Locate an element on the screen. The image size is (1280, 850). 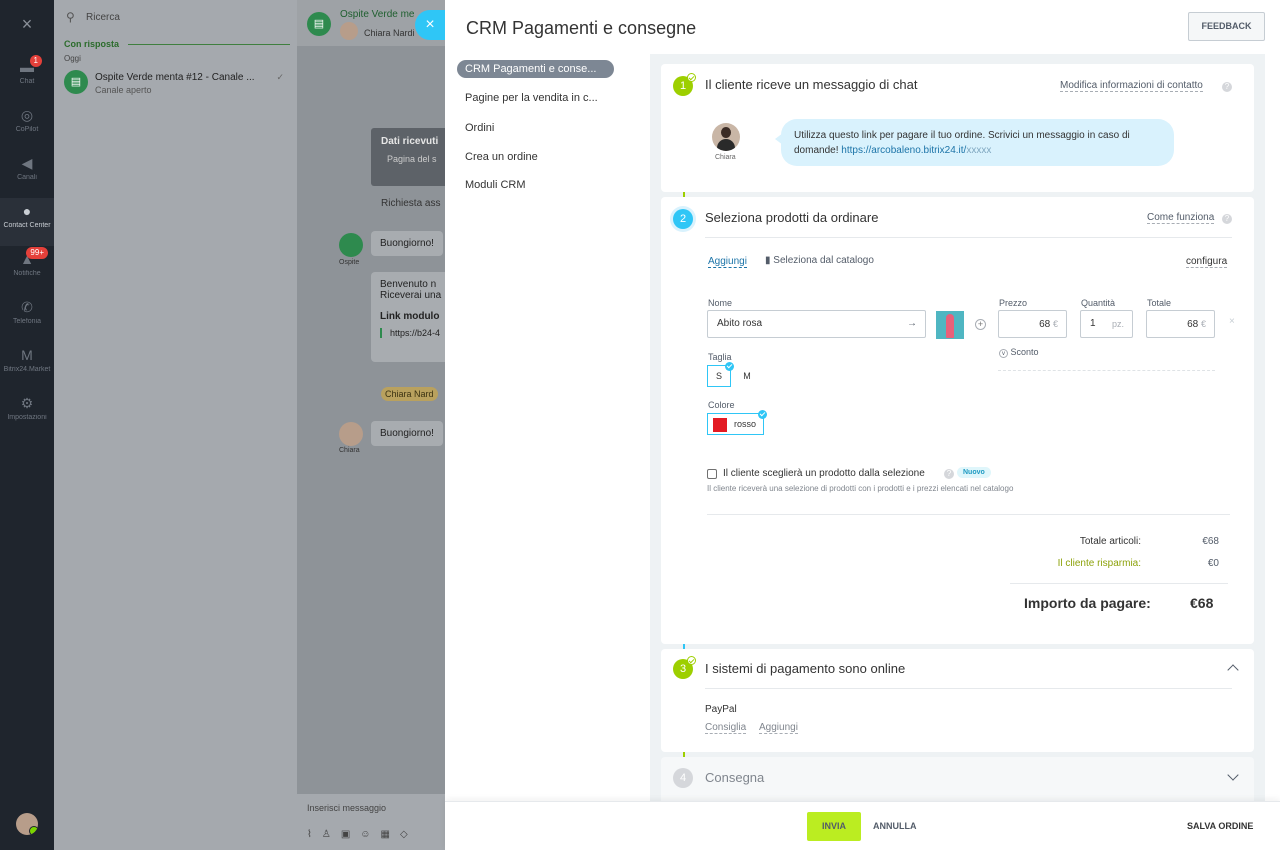
nav-item-copilot: ◎ CoPilot is located at coordinates (27, 126).